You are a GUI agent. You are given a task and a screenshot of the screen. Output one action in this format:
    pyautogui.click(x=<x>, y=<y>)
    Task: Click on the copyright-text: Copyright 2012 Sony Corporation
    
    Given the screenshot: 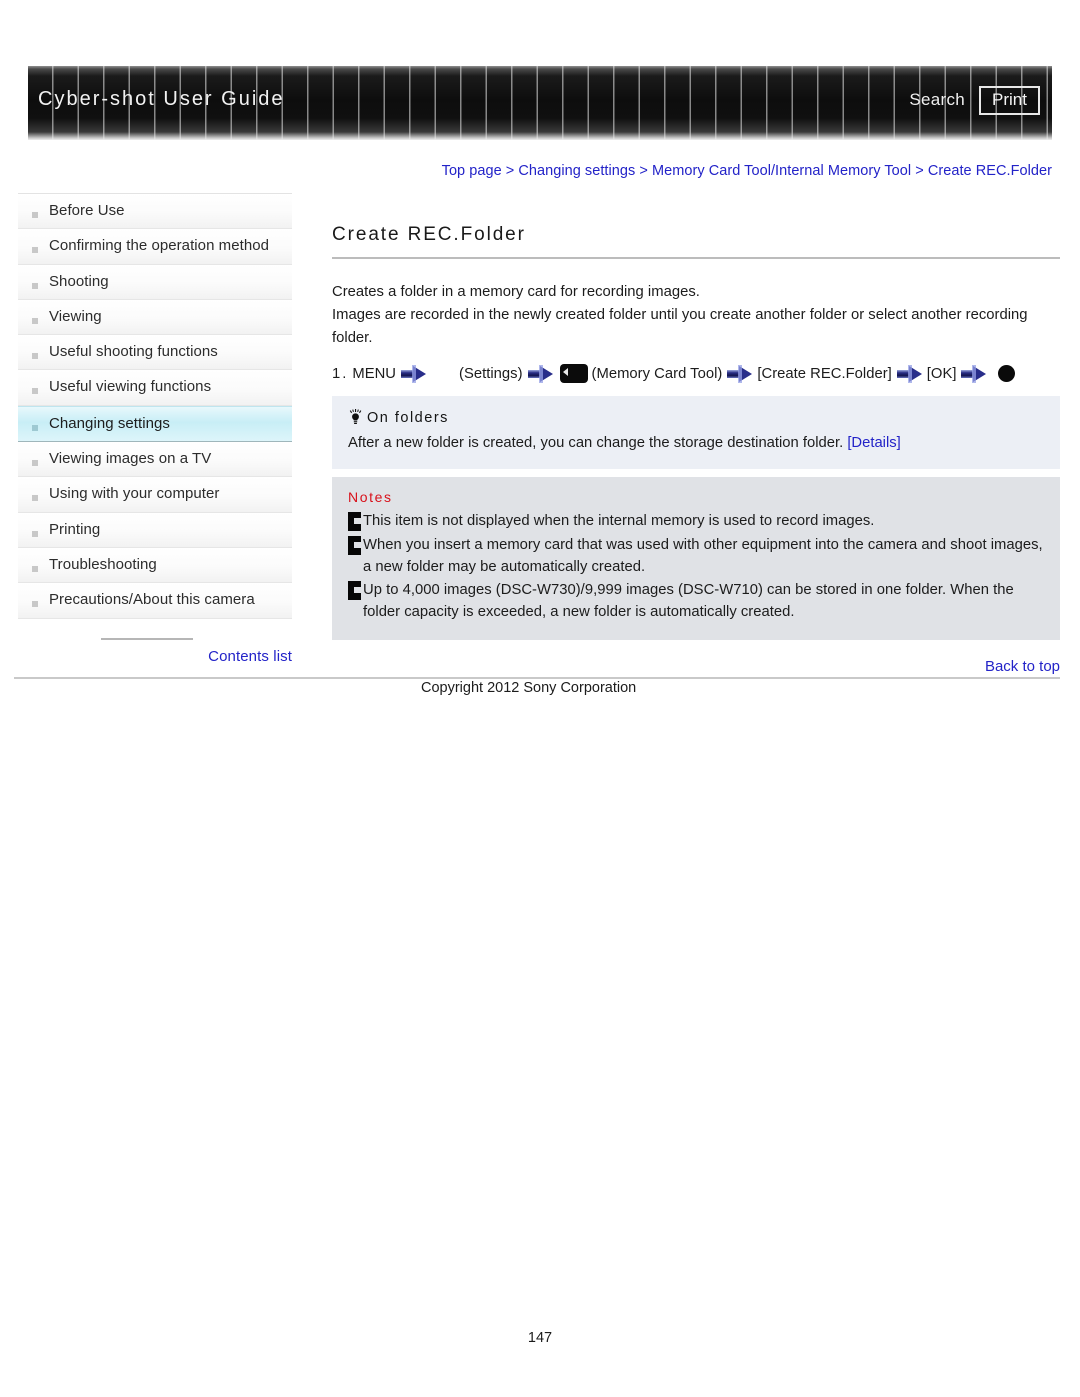 What is the action you would take?
    pyautogui.click(x=529, y=688)
    